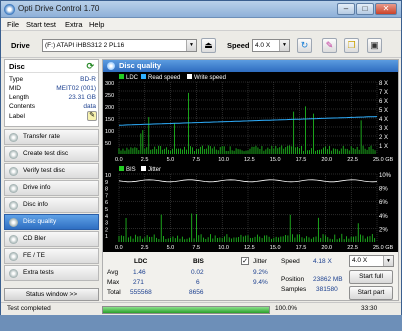  I want to click on disc-panel-title-text: Disc, so click(17, 66).